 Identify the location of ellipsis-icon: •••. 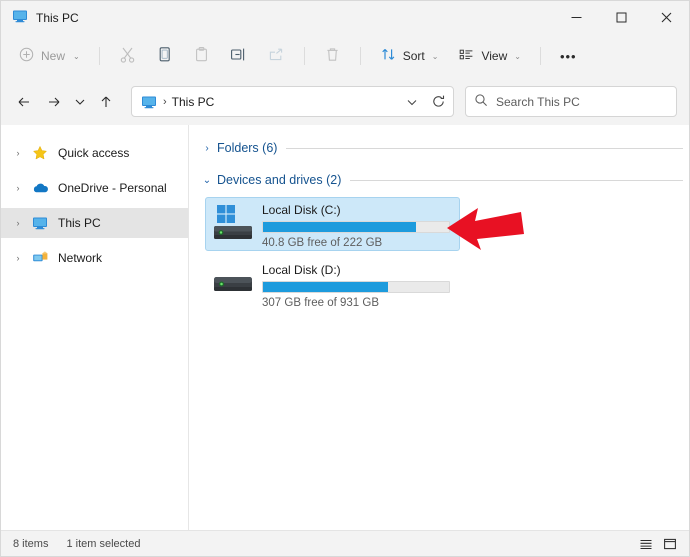
(568, 56).